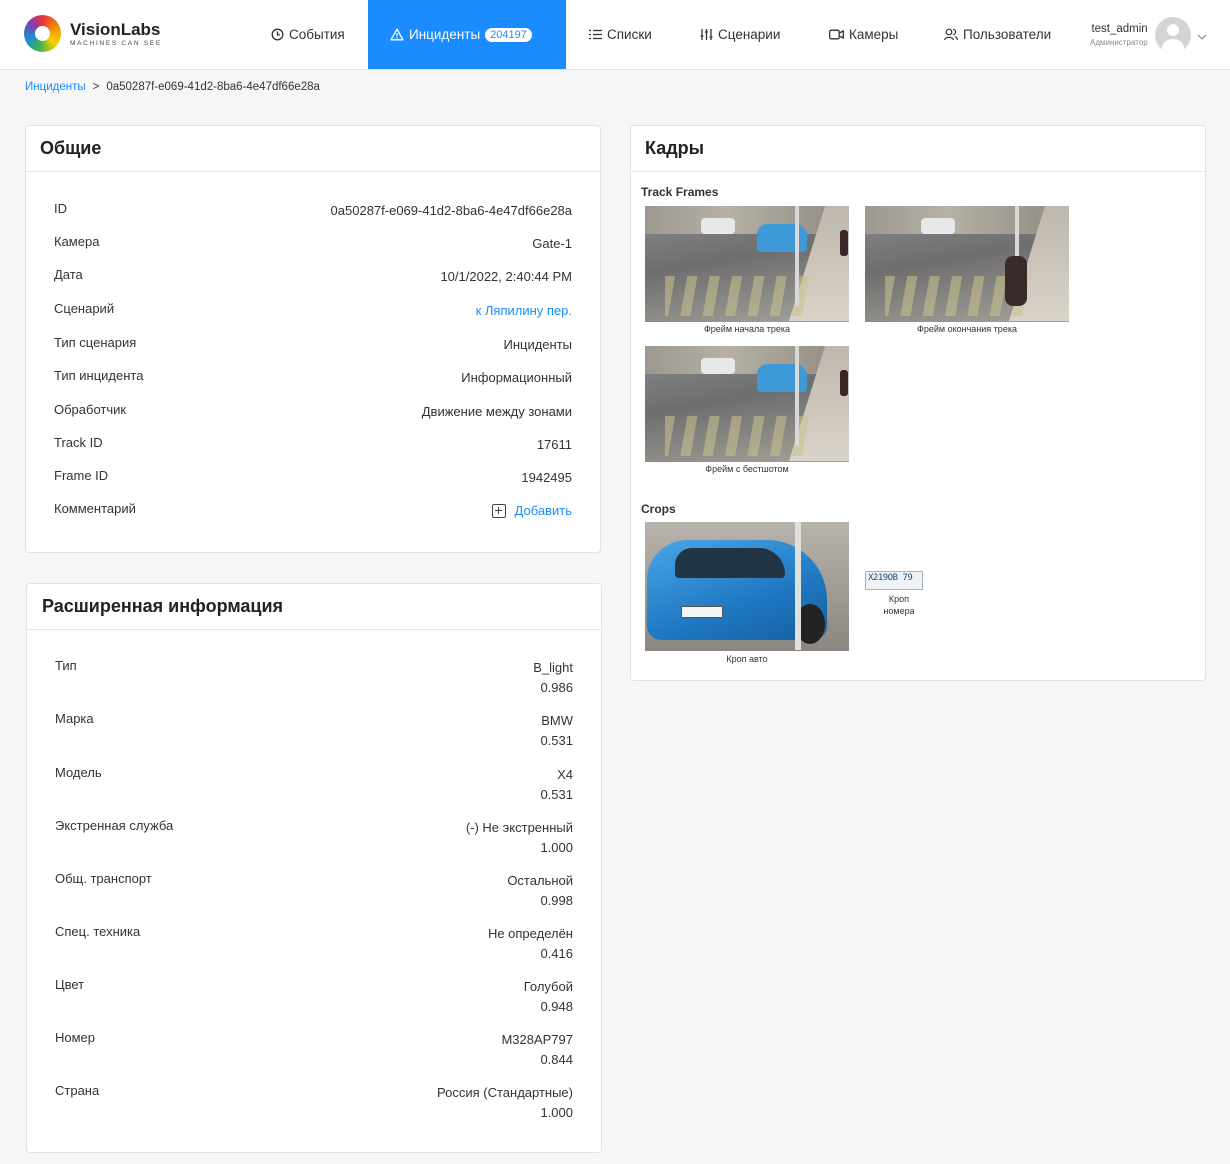 Image resolution: width=1230 pixels, height=1164 pixels. What do you see at coordinates (98, 931) in the screenshot?
I see `row-label: Спец. техника` at bounding box center [98, 931].